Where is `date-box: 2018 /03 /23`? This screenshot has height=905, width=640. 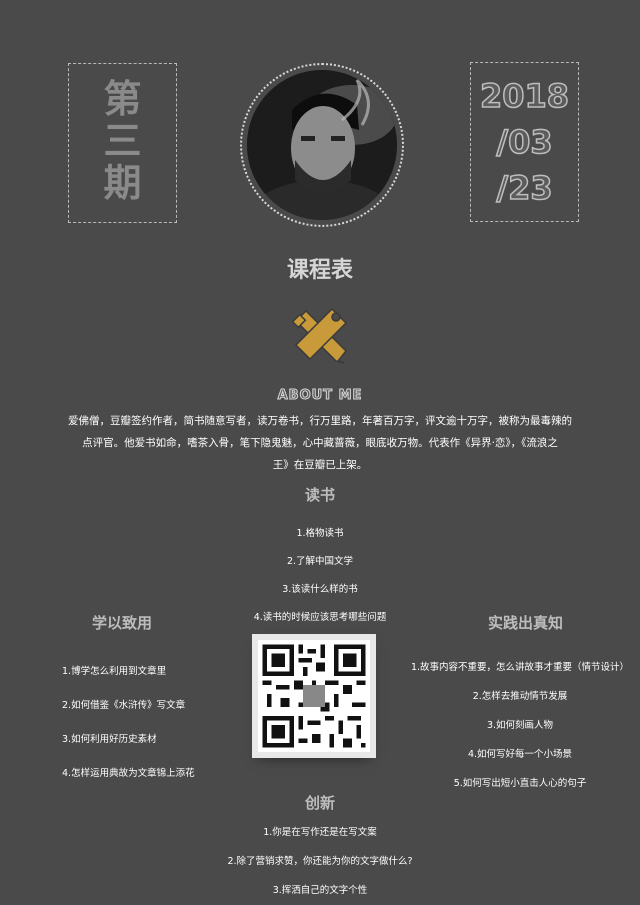
date-box: 2018 /03 /23 is located at coordinates (524, 142).